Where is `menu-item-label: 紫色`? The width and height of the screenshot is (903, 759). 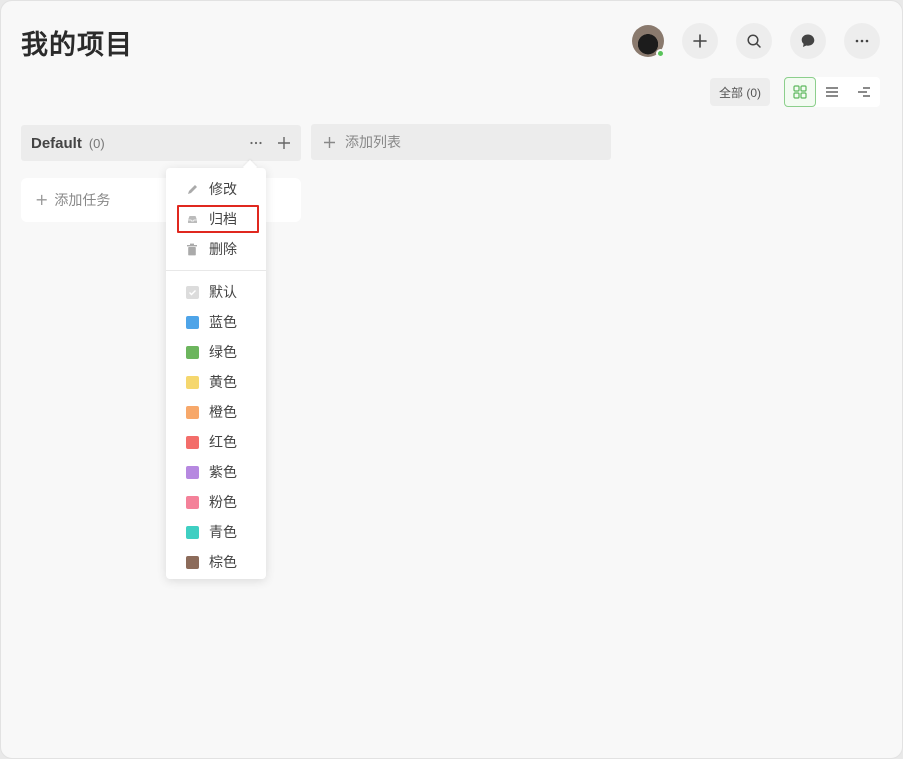 menu-item-label: 紫色 is located at coordinates (223, 473).